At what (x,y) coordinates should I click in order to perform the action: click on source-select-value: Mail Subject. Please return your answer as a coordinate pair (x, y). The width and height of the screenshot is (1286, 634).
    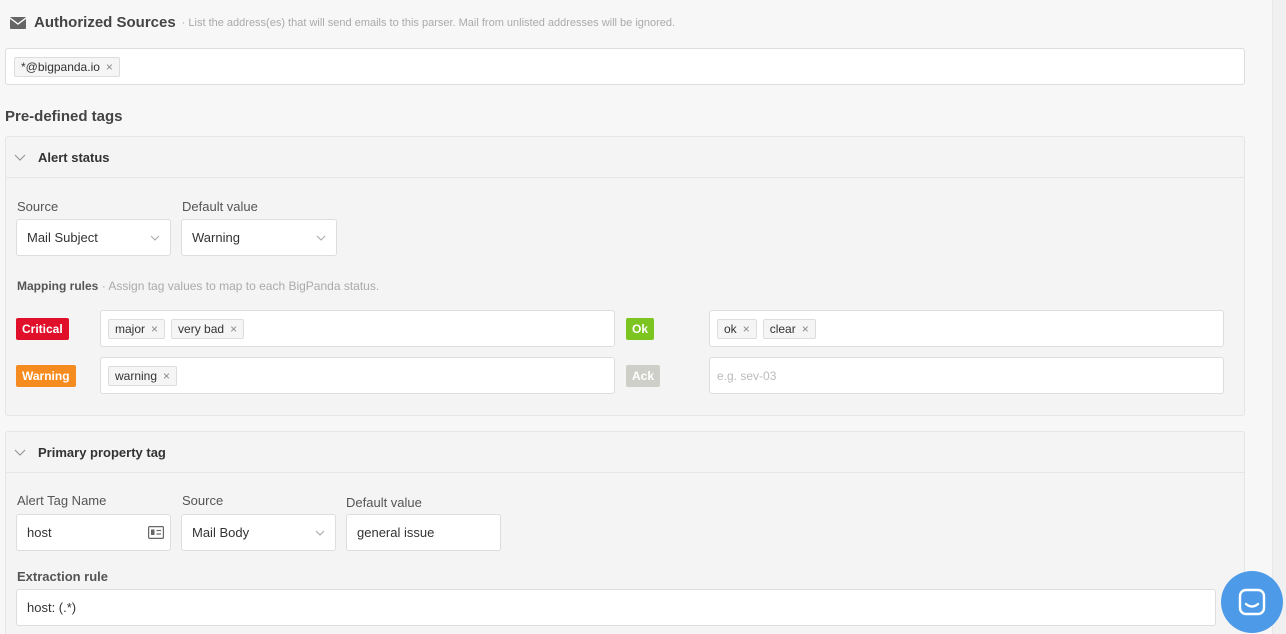
    Looking at the image, I should click on (62, 237).